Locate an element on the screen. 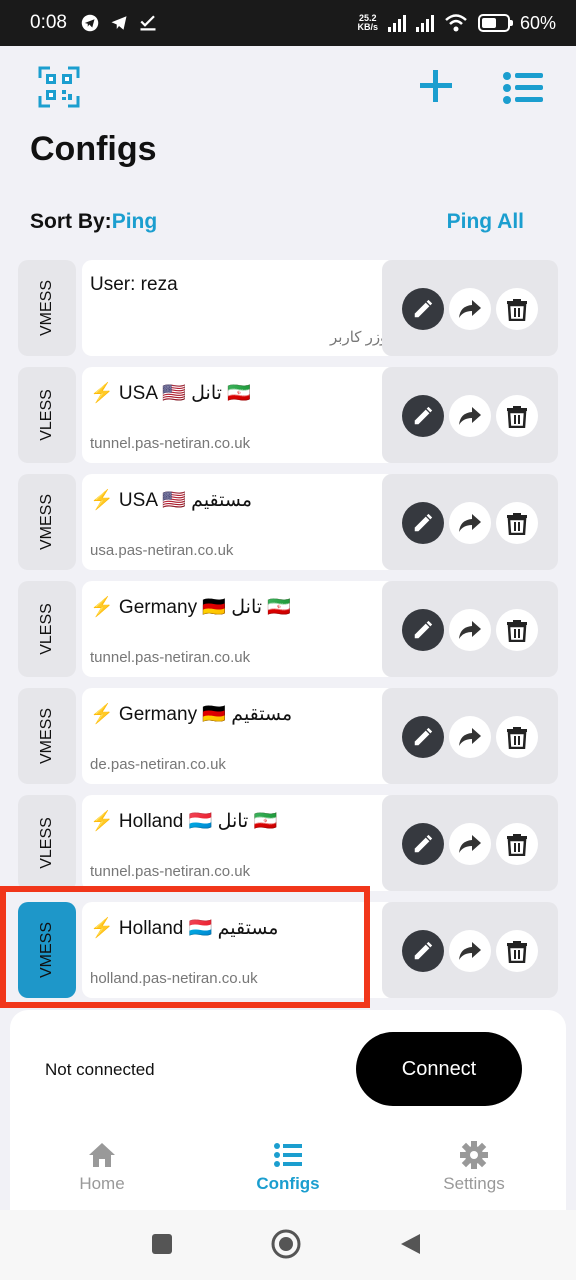  top-action-bar is located at coordinates (288, 87).